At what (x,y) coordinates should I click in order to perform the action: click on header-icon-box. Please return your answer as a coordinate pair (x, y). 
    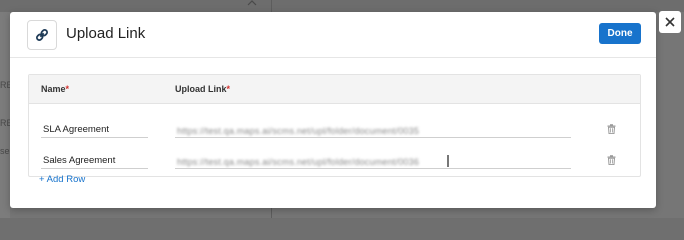
    Looking at the image, I should click on (42, 35).